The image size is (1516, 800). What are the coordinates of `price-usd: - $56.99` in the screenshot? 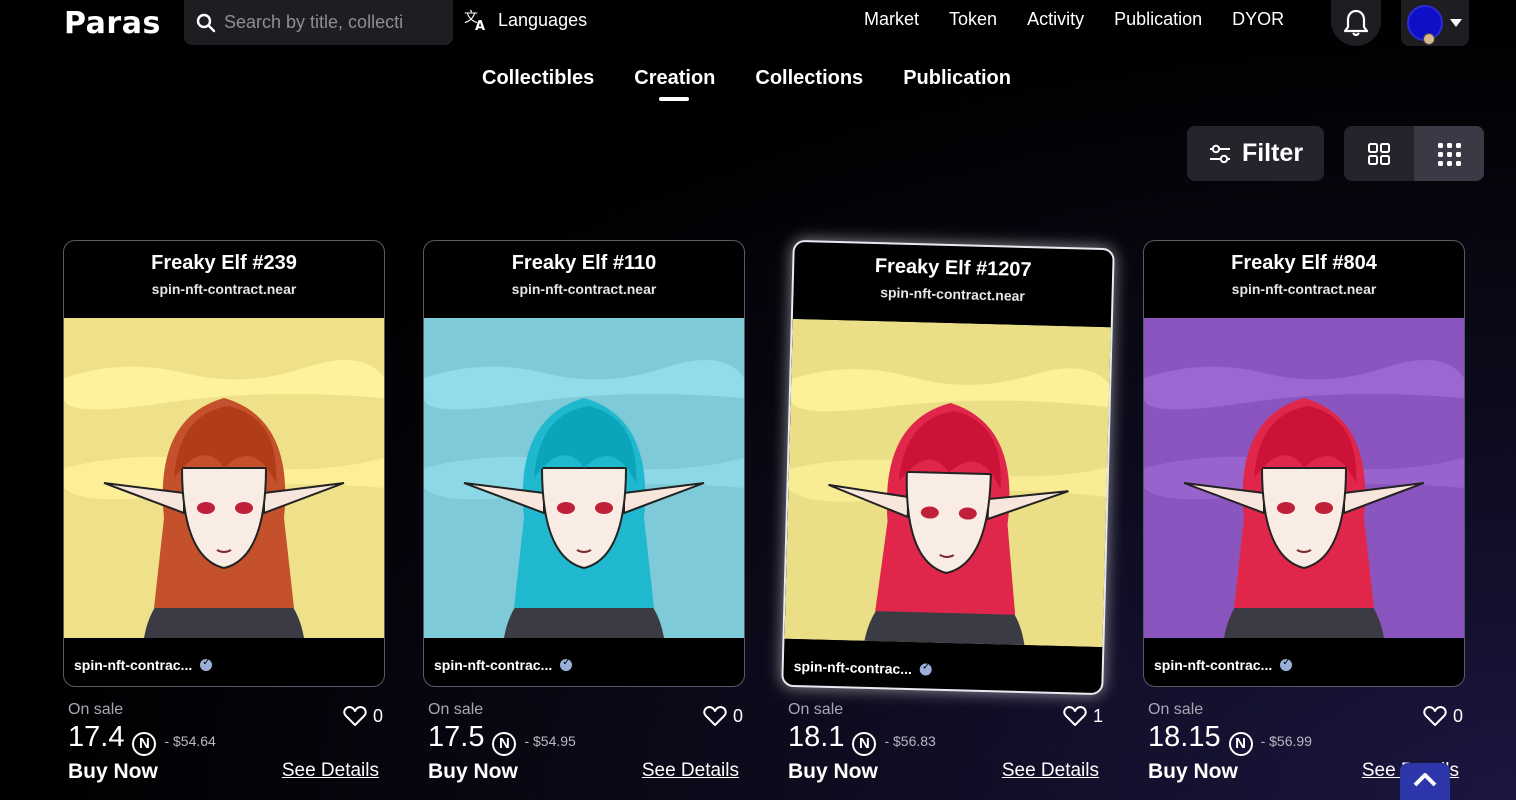 It's located at (1286, 741).